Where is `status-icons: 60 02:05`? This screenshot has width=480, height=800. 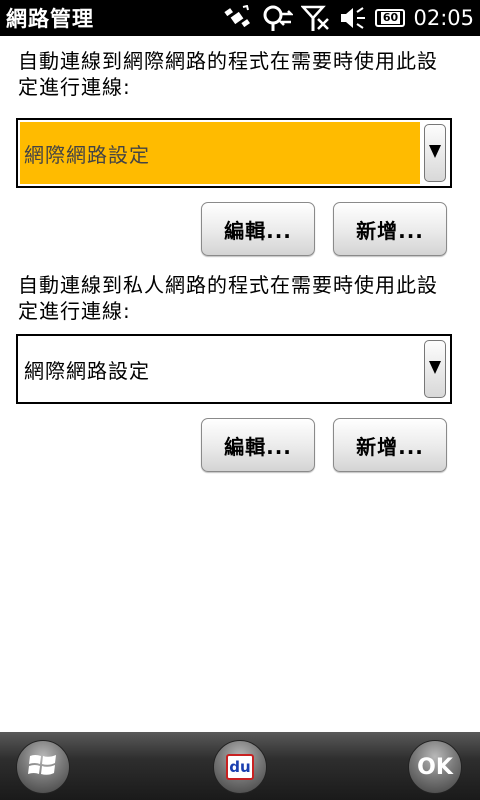 status-icons: 60 02:05 is located at coordinates (351, 18).